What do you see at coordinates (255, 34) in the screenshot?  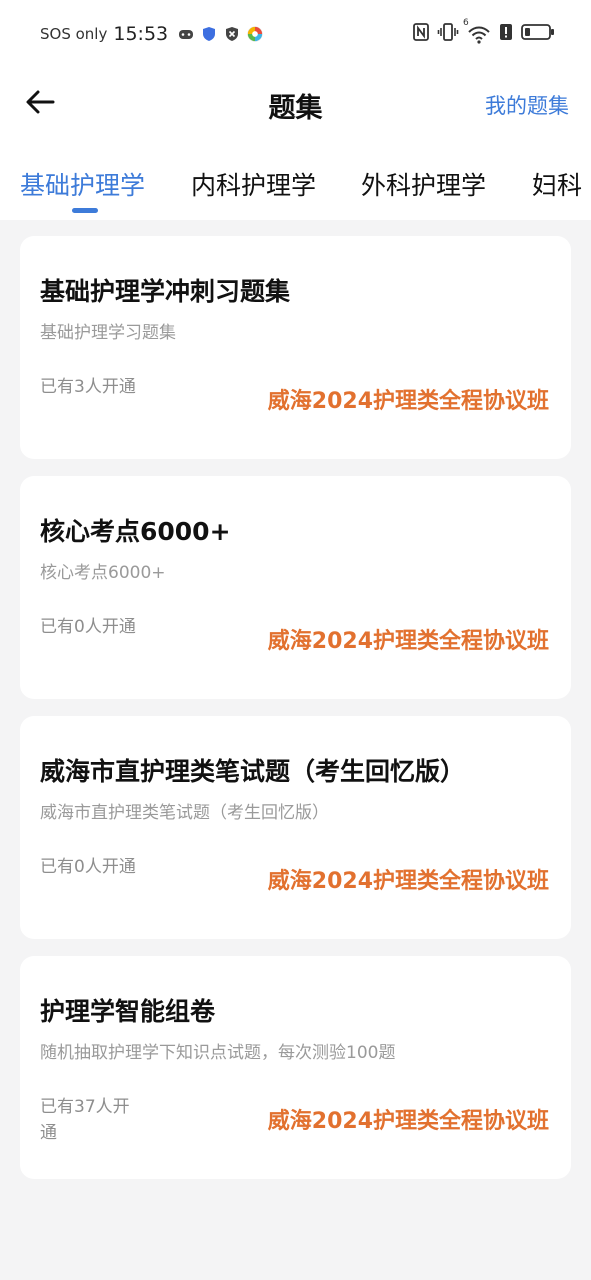 I see `app-icon` at bounding box center [255, 34].